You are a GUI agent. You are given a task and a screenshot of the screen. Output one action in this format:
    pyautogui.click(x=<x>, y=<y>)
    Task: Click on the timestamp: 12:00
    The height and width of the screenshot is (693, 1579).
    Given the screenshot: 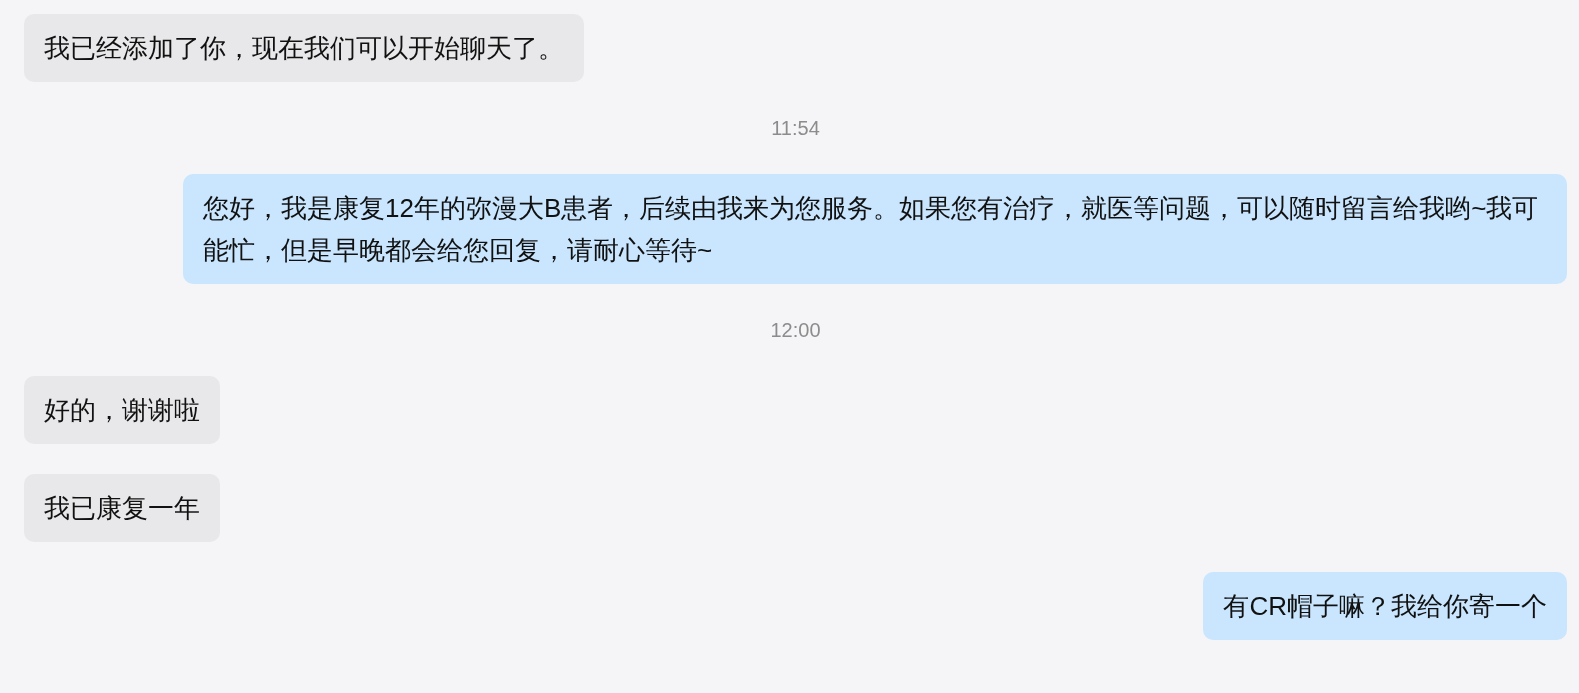 What is the action you would take?
    pyautogui.click(x=795, y=330)
    